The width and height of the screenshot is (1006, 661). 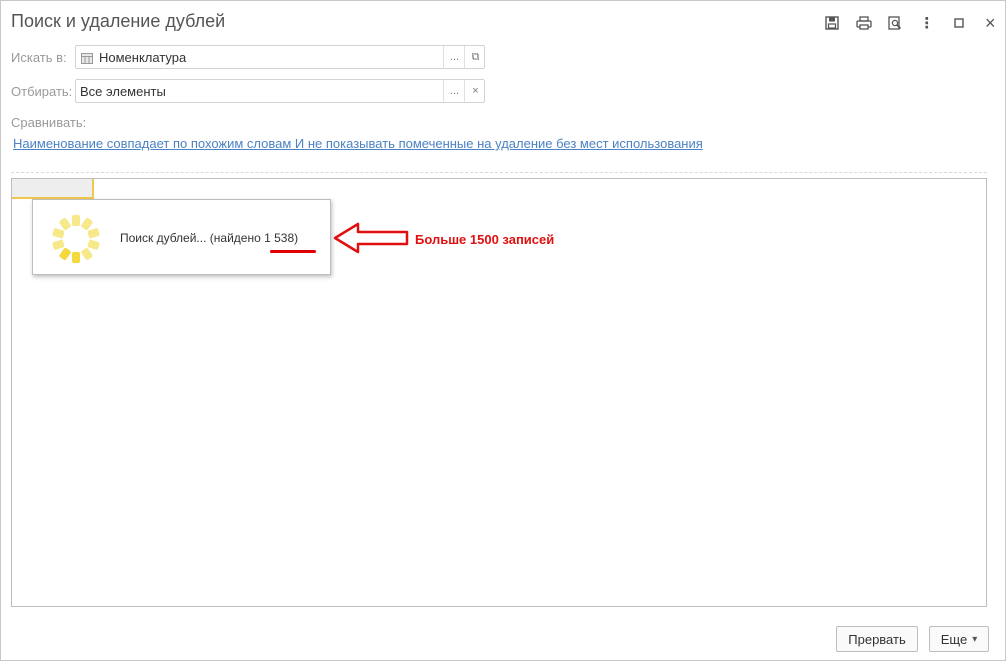 I want to click on separator, so click(x=499, y=172).